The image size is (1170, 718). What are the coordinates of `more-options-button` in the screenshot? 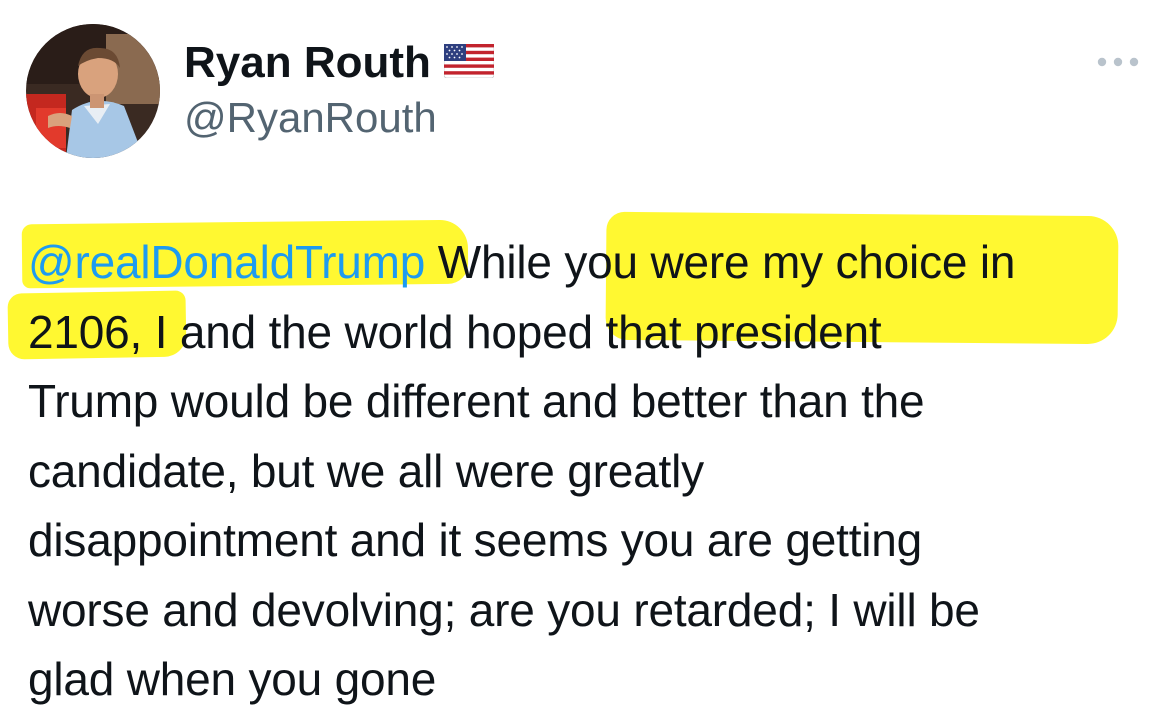 It's located at (1118, 62).